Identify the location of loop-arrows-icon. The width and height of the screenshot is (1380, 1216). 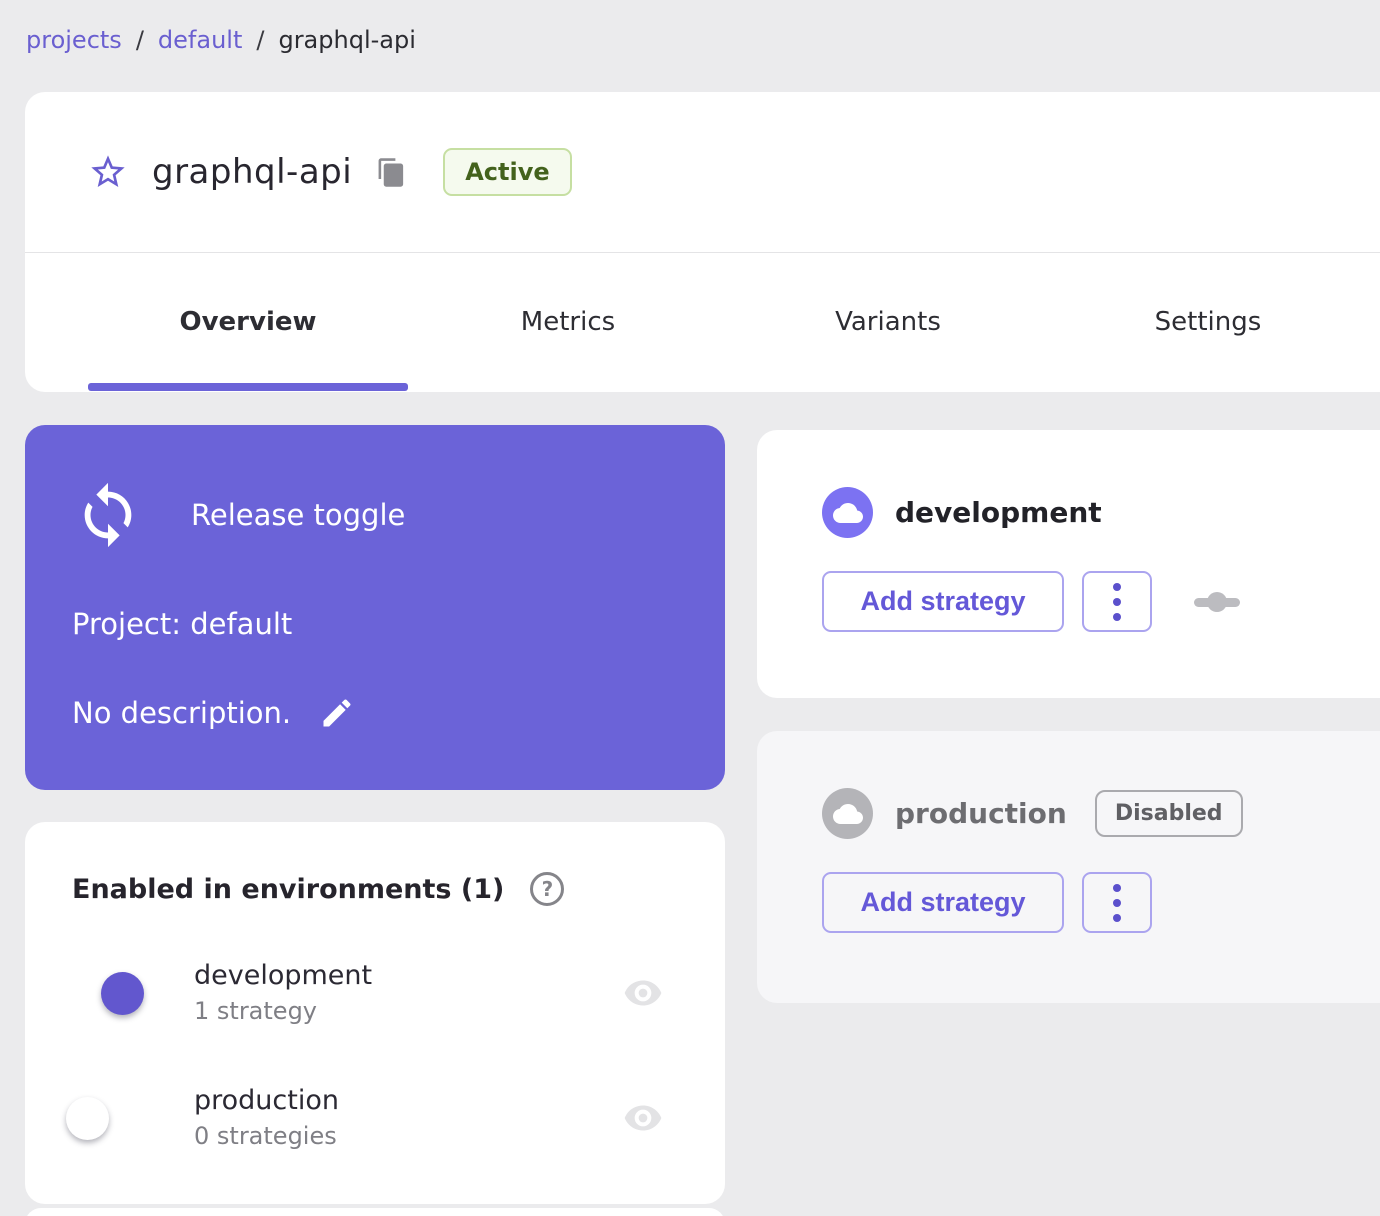
(108, 515).